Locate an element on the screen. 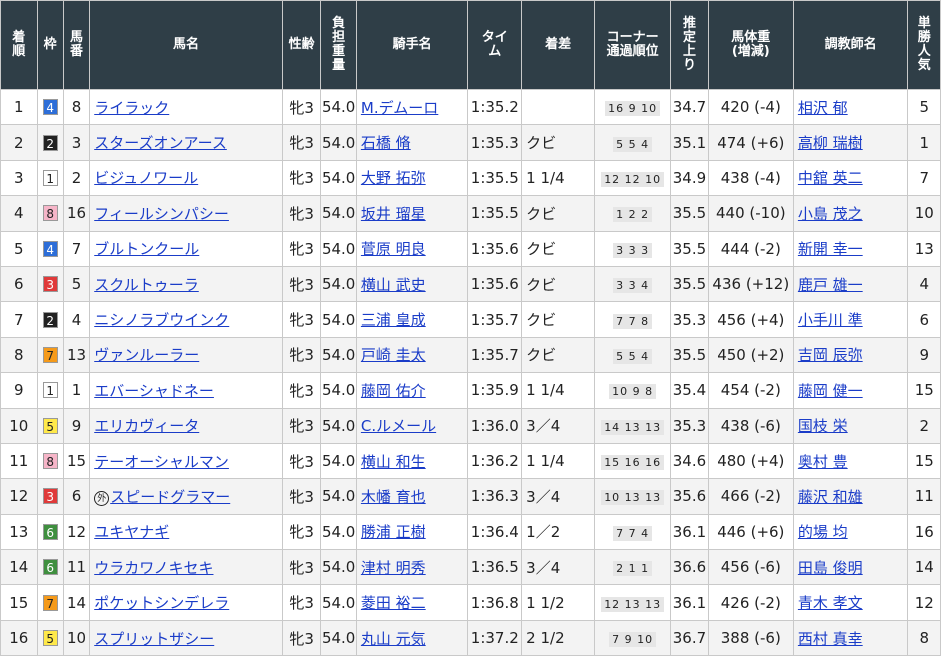 This screenshot has height=659, width=941. umaban-cell: 2 is located at coordinates (76, 178).